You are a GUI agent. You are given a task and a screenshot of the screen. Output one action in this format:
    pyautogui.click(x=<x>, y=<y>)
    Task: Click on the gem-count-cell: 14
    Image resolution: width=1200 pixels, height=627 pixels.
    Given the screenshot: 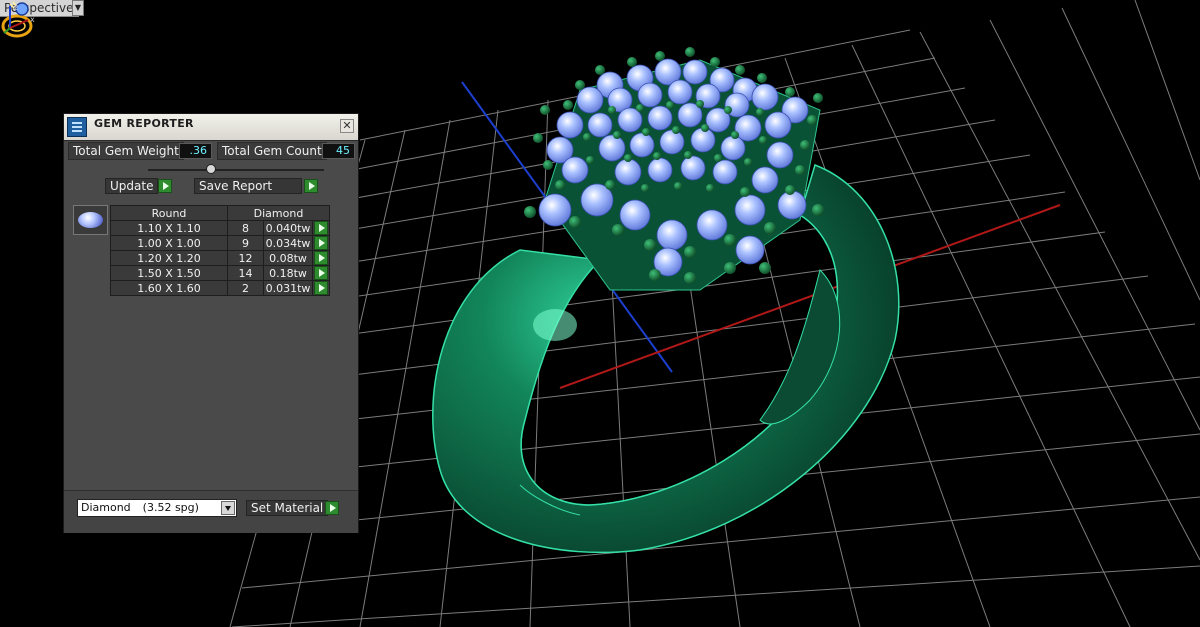 What is the action you would take?
    pyautogui.click(x=245, y=273)
    